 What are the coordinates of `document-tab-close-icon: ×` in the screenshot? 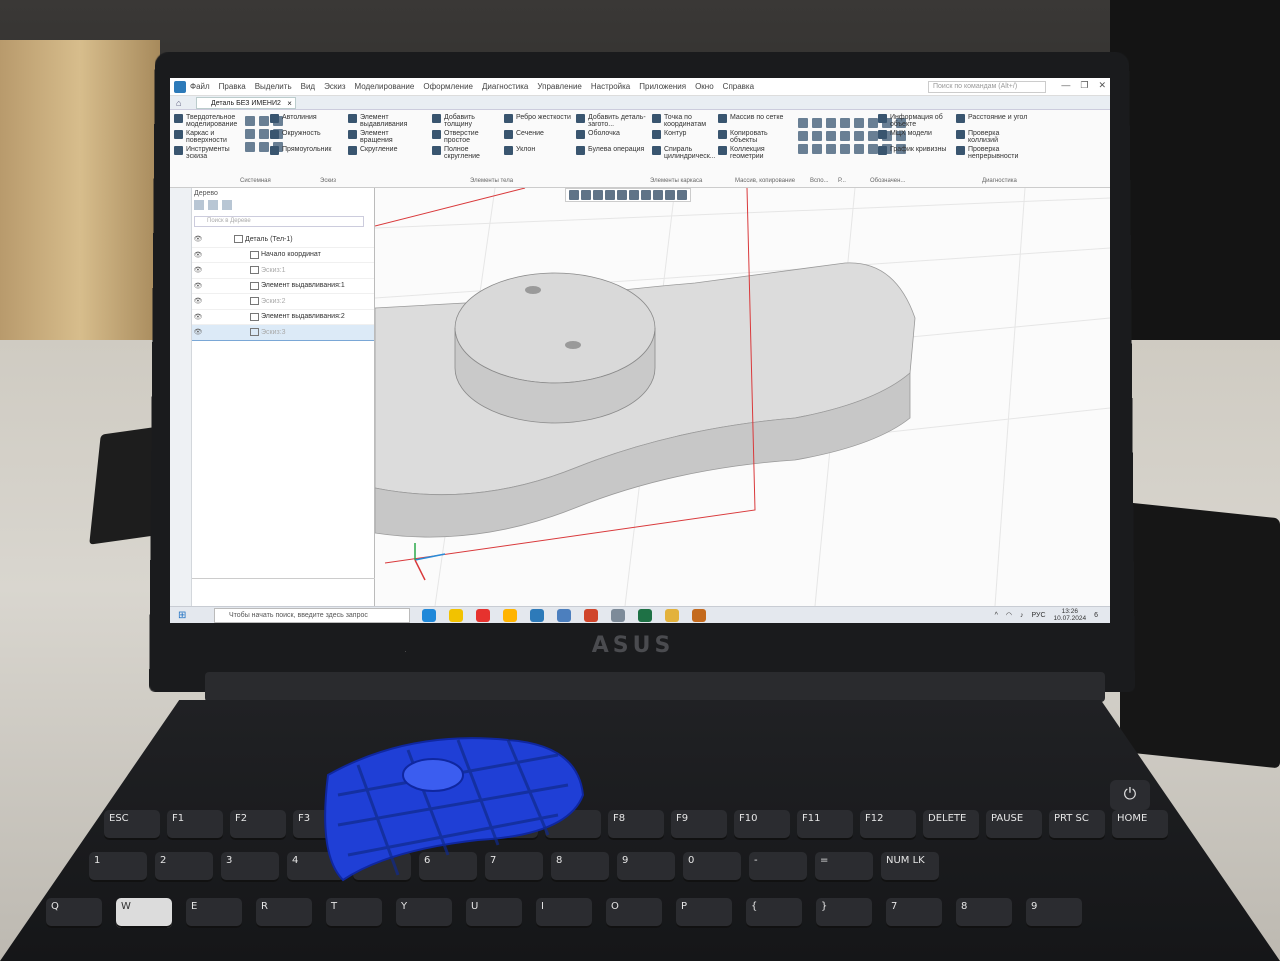 It's located at (289, 103).